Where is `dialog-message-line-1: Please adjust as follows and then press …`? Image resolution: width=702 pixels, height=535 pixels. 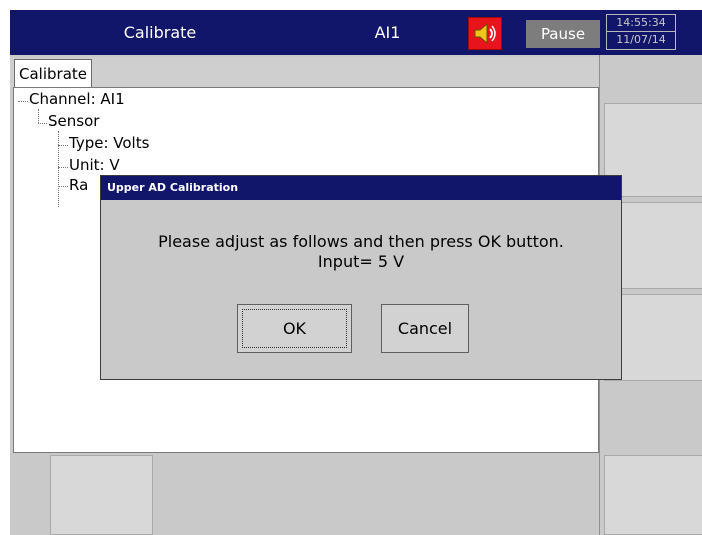 dialog-message-line-1: Please adjust as follows and then press … is located at coordinates (361, 241).